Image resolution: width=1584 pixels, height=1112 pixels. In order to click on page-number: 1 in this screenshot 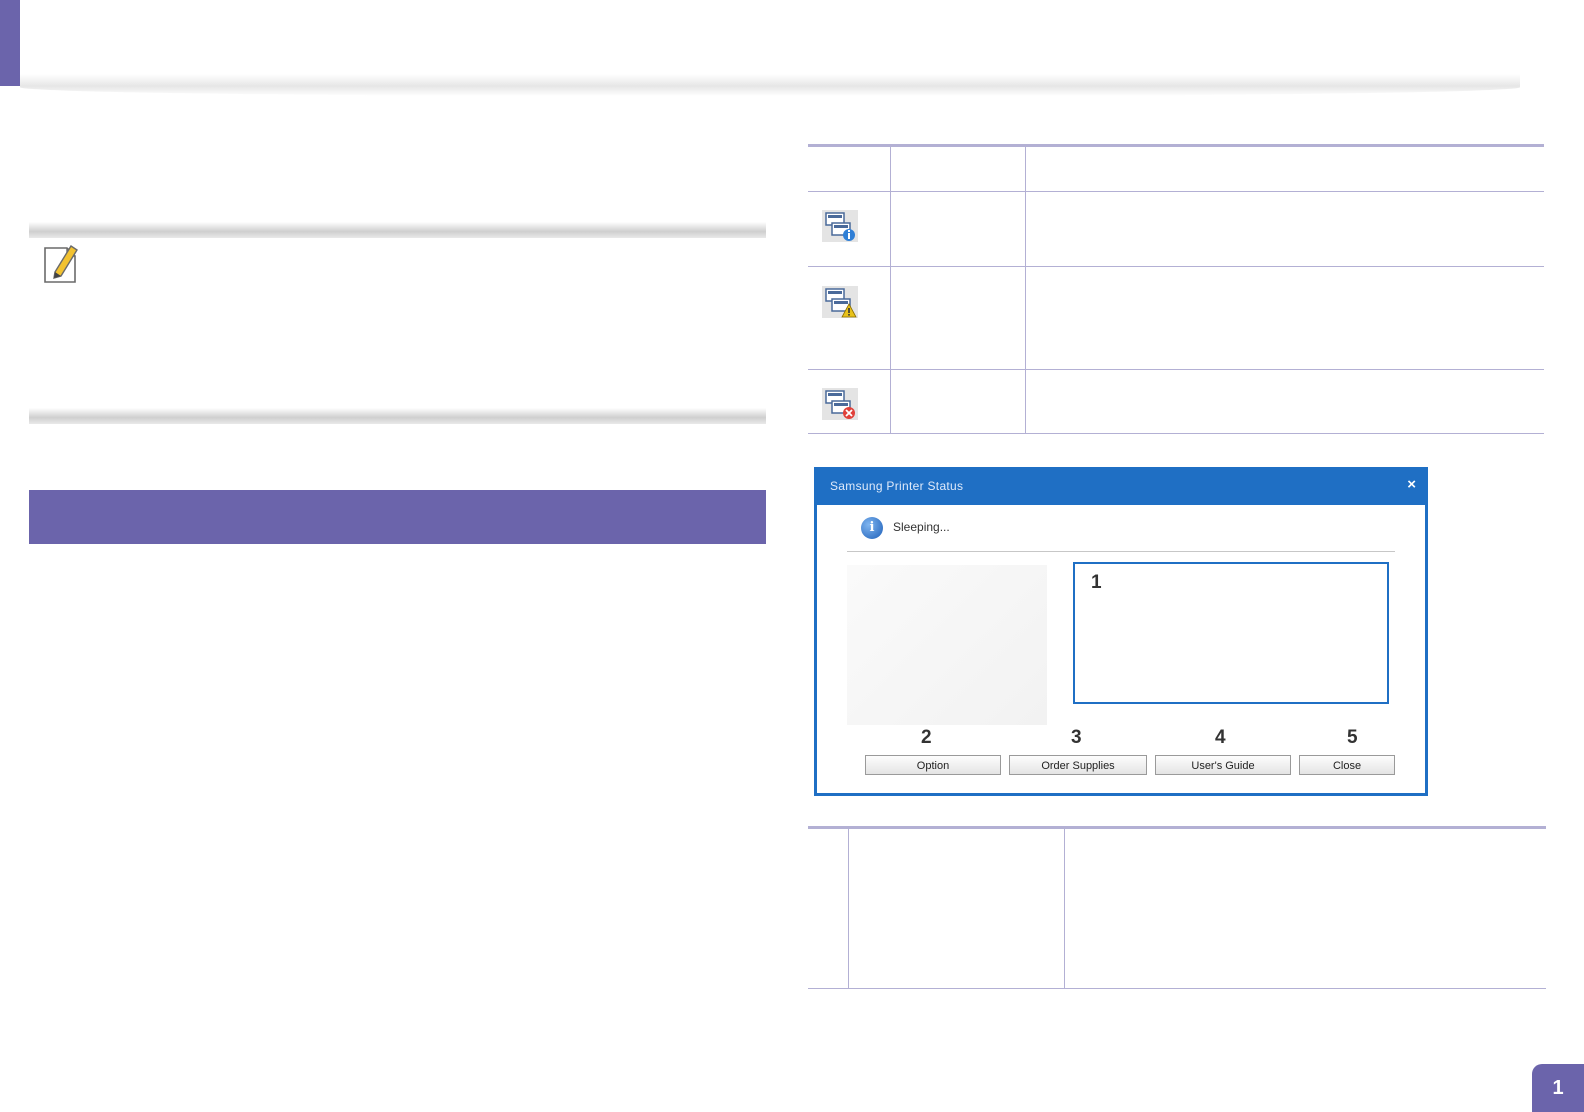, I will do `click(1558, 1088)`.